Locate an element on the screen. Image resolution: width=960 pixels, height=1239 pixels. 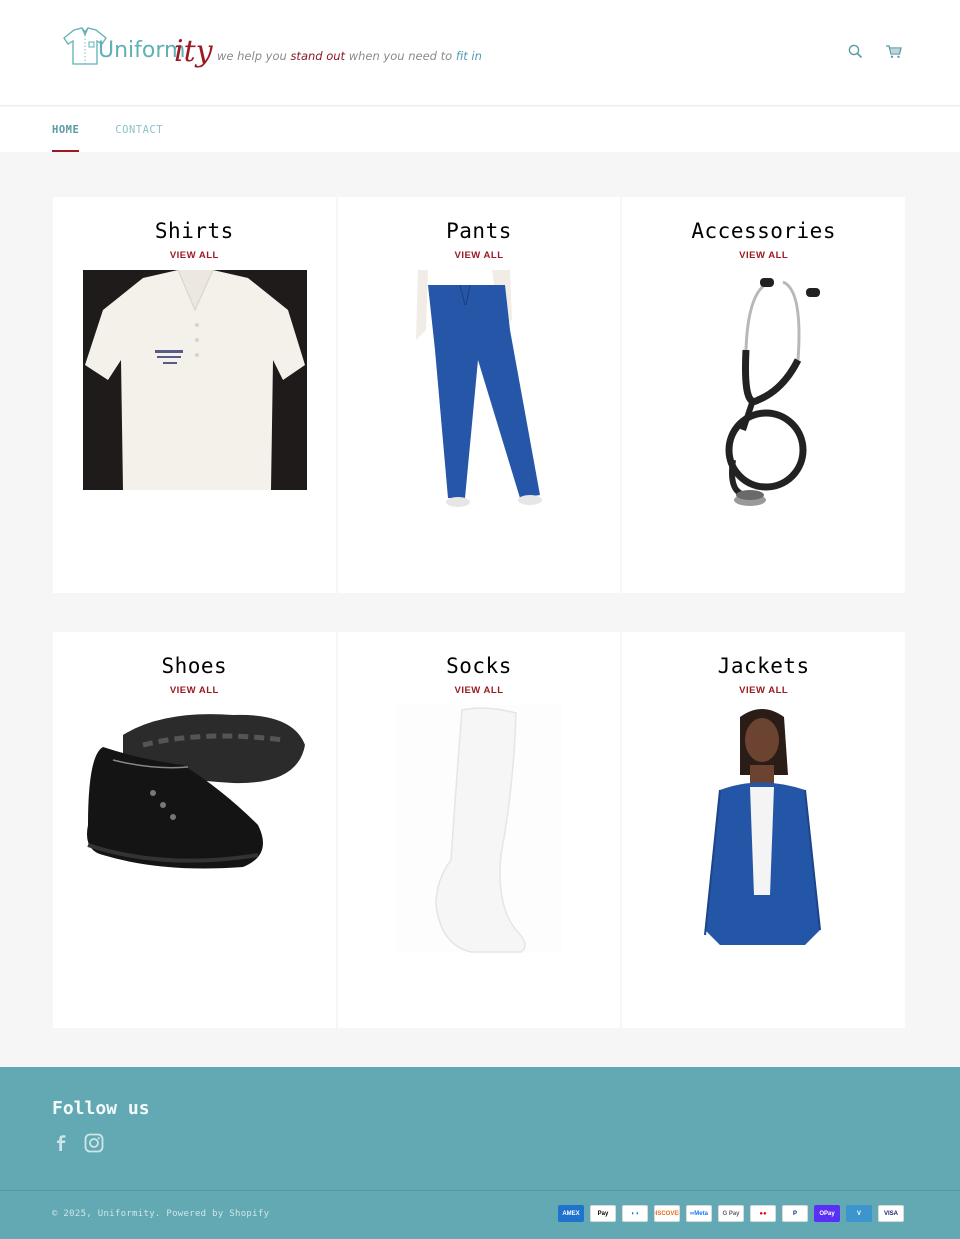
search-button is located at coordinates (855, 51).